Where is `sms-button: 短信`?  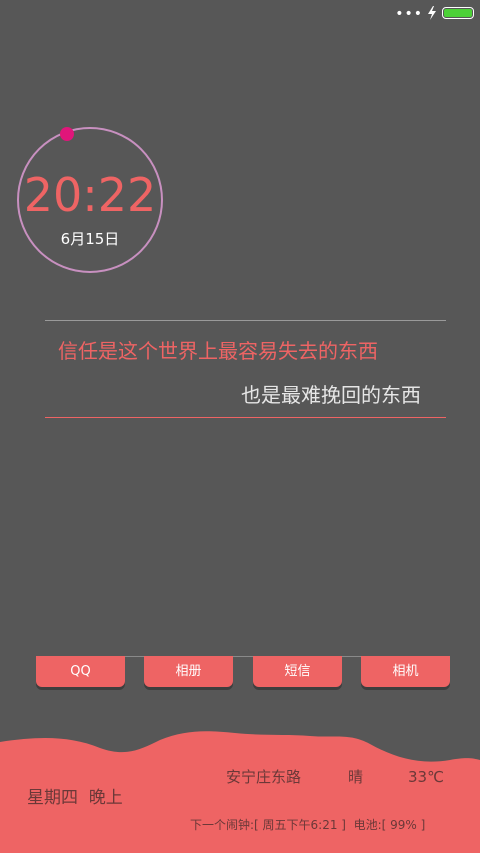 sms-button: 短信 is located at coordinates (297, 671).